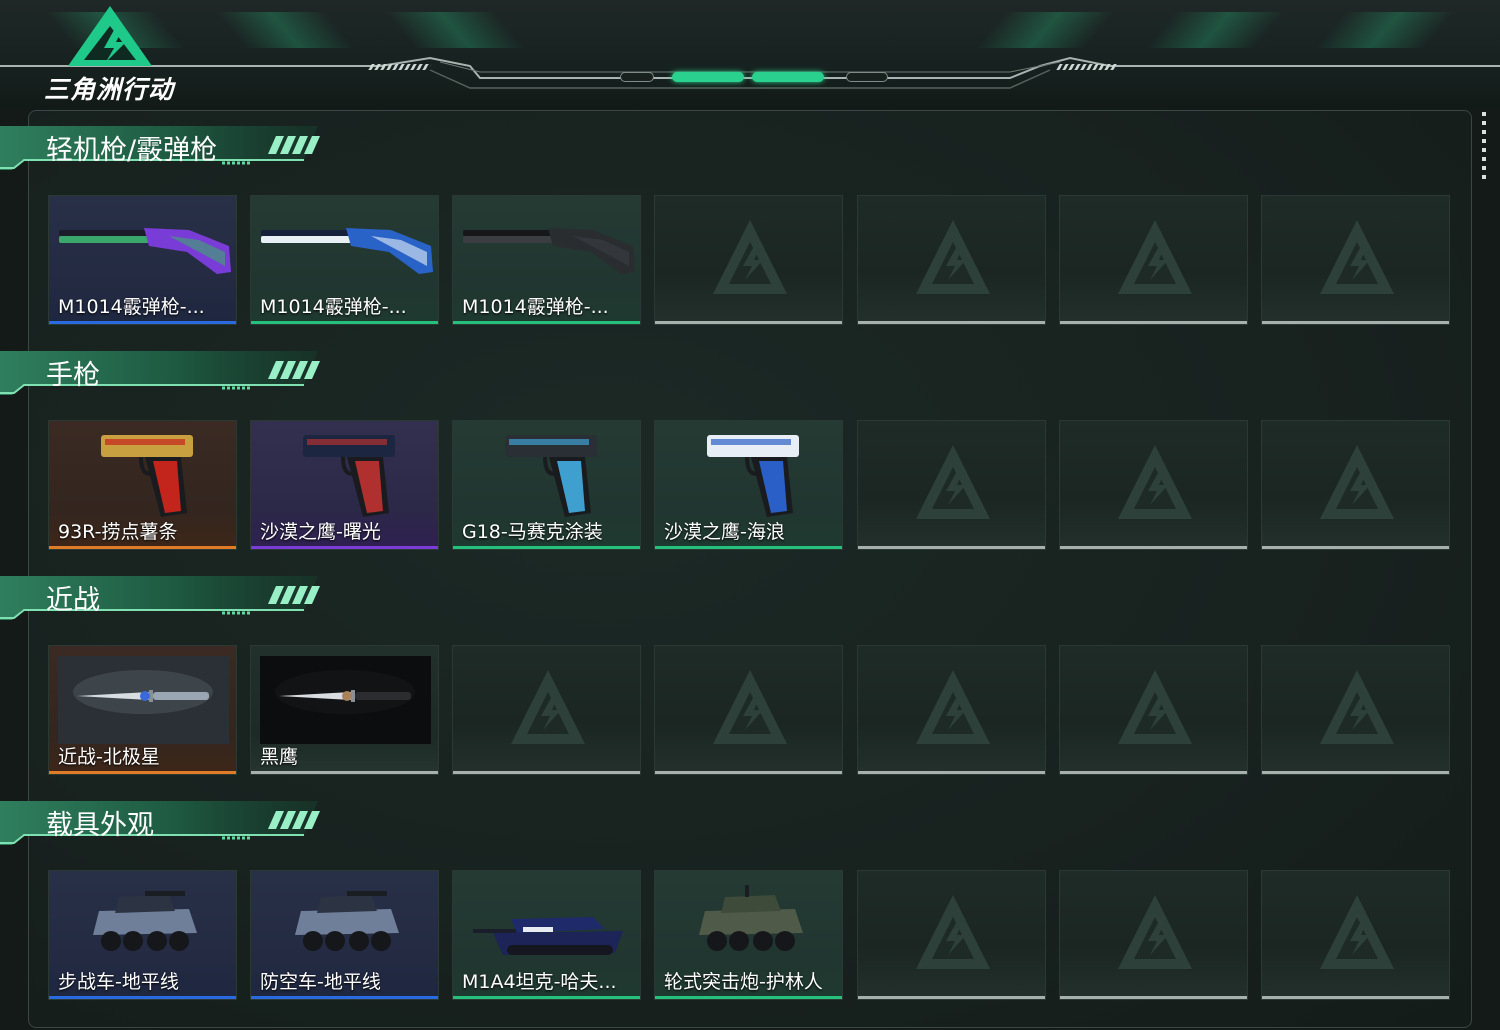 This screenshot has width=1500, height=1030. What do you see at coordinates (109, 757) in the screenshot?
I see `item-name: 近战-北极星` at bounding box center [109, 757].